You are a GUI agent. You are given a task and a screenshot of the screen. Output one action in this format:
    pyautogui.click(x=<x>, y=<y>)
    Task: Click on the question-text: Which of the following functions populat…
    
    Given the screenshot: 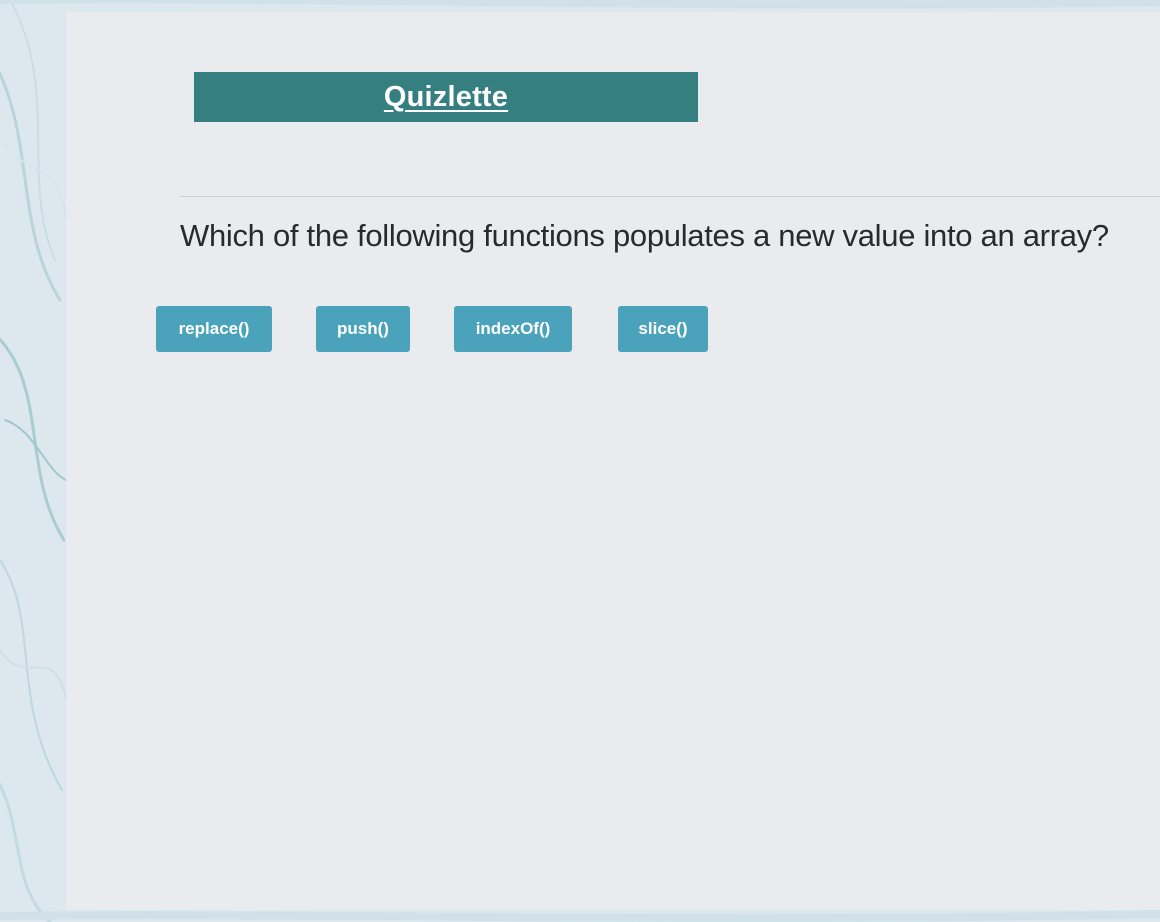 What is the action you would take?
    pyautogui.click(x=644, y=235)
    